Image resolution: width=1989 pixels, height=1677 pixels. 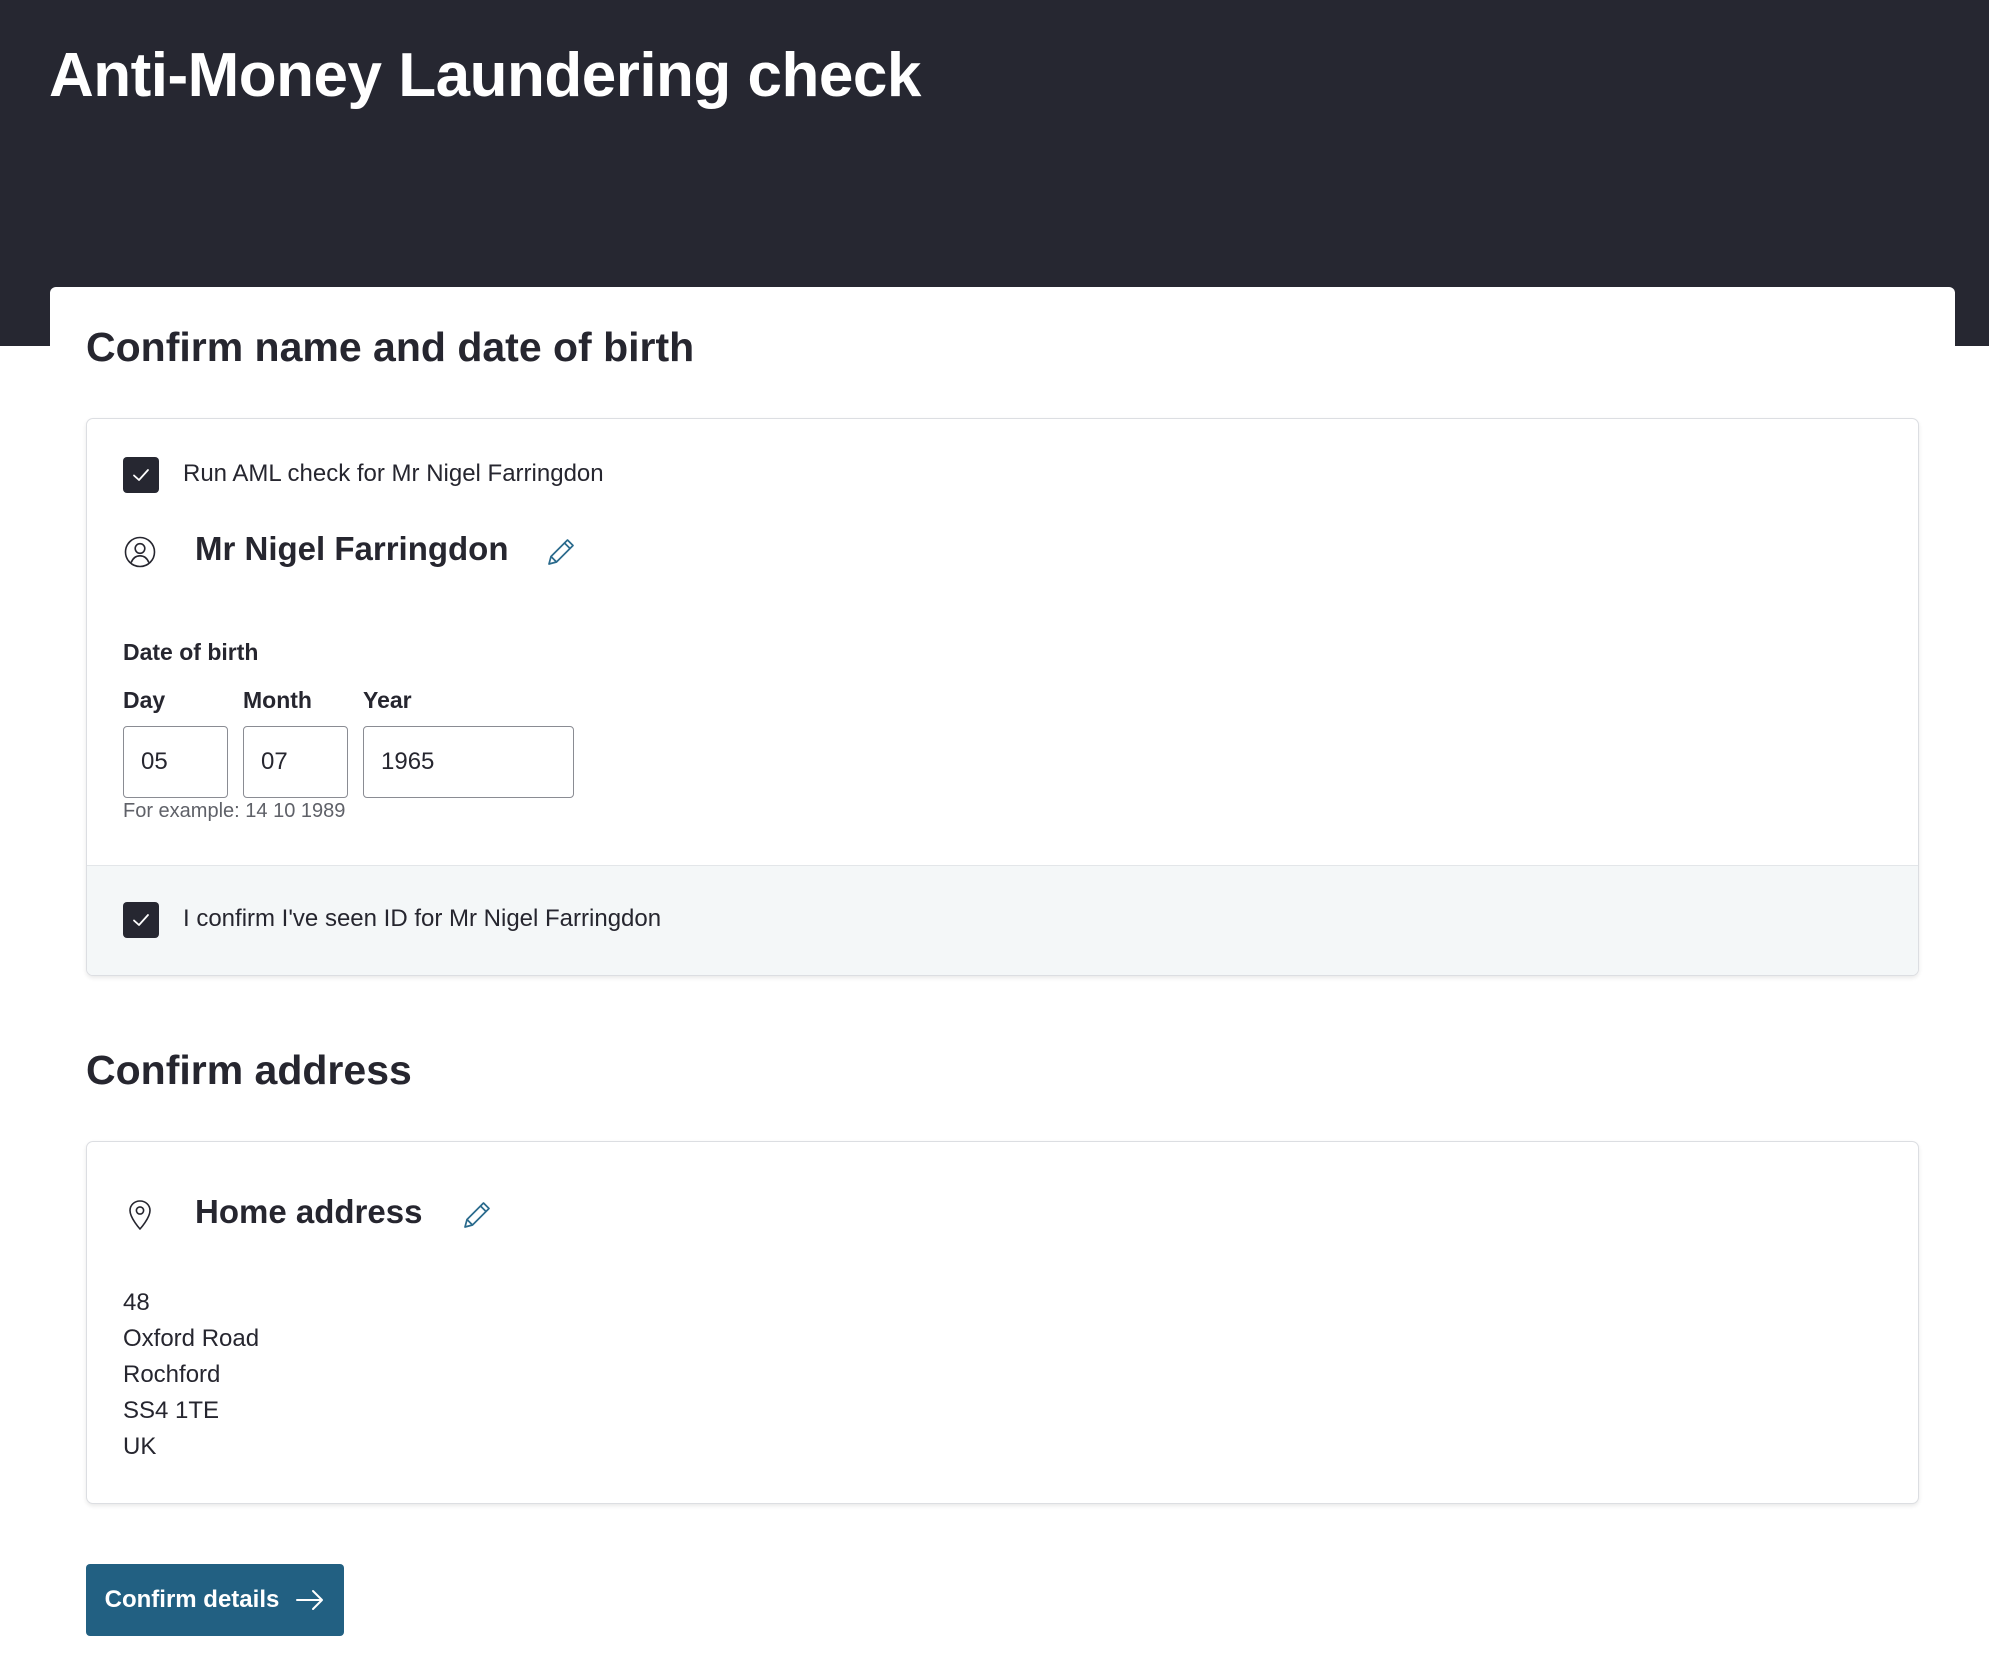 I want to click on address-line: UK, so click(x=140, y=1446).